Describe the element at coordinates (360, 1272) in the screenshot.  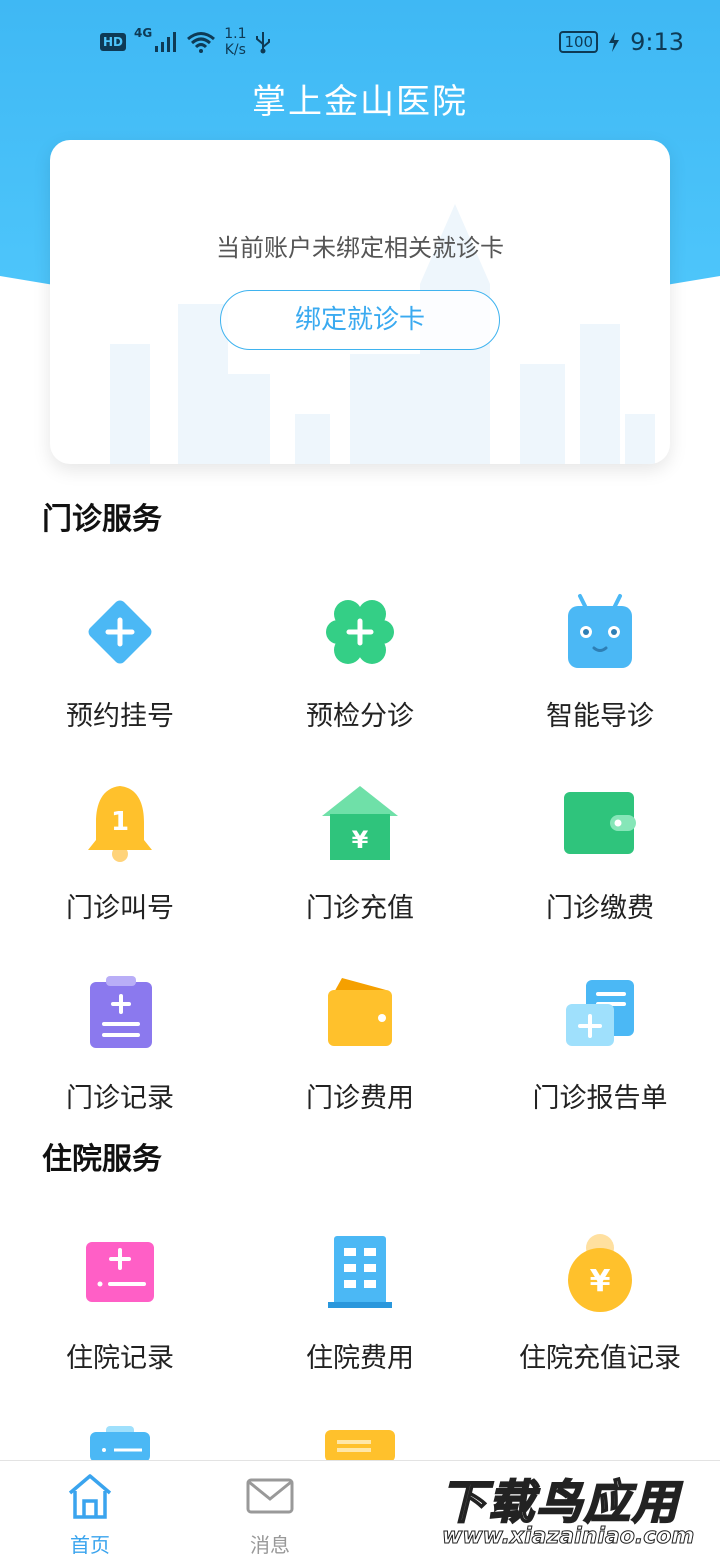
I see `building-icon` at that location.